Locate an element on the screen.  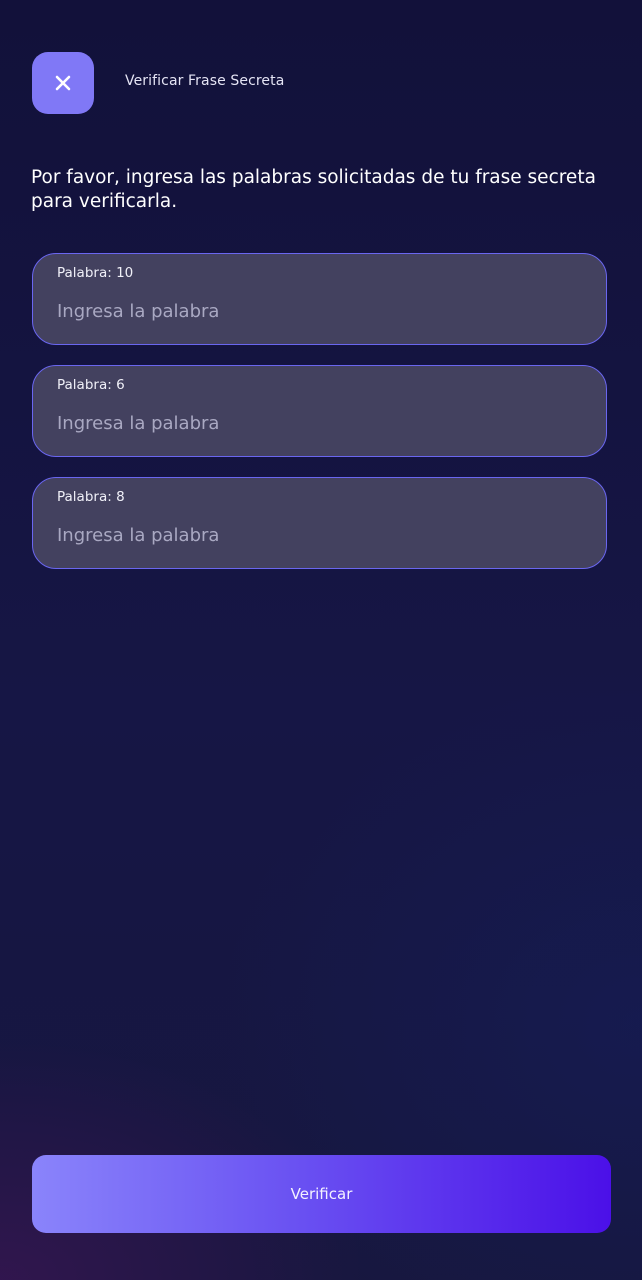
word-field-10: Palabra: 10 is located at coordinates (319, 299).